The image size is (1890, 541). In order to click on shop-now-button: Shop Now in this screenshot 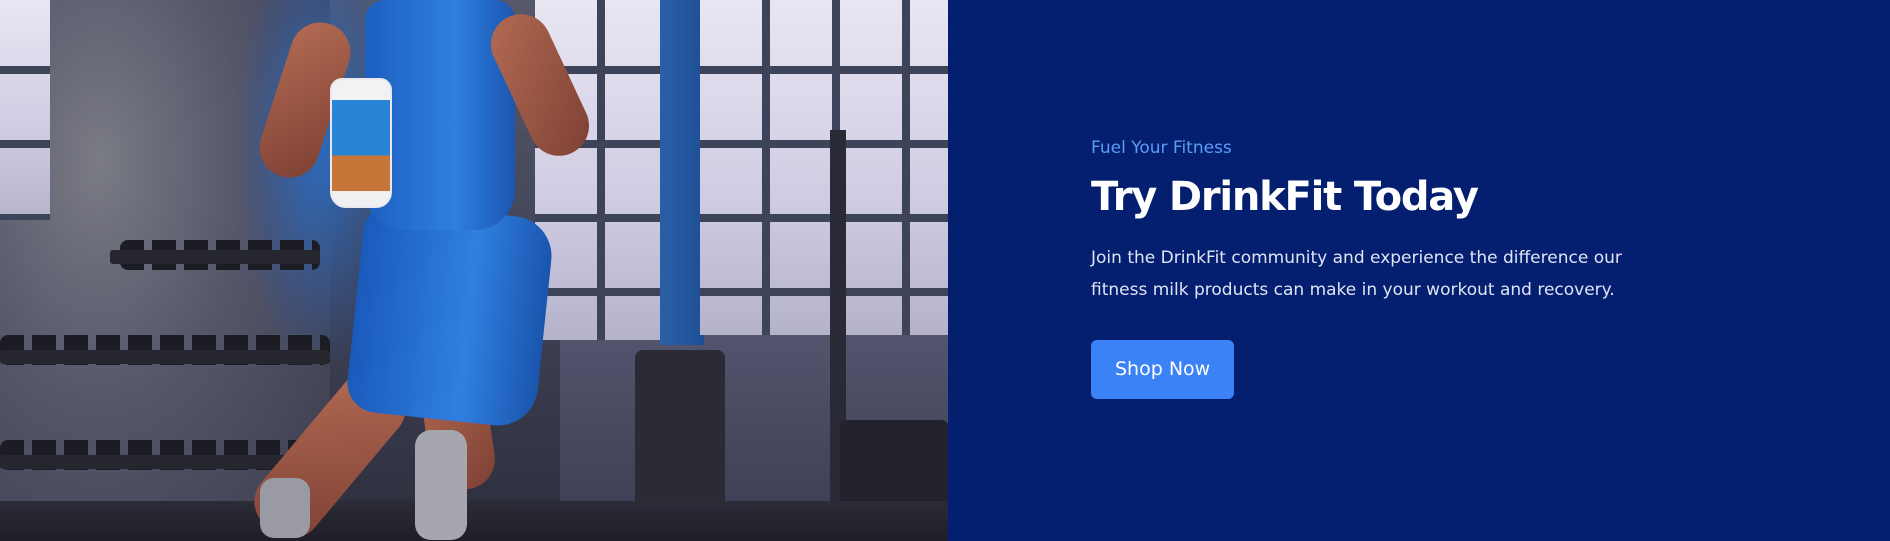, I will do `click(1163, 369)`.